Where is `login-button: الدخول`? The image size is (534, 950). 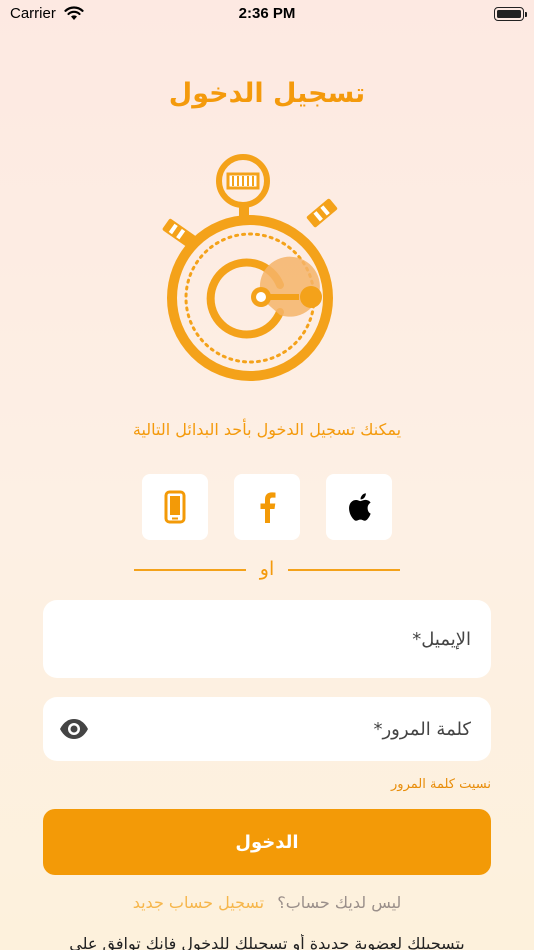
login-button: الدخول is located at coordinates (267, 842).